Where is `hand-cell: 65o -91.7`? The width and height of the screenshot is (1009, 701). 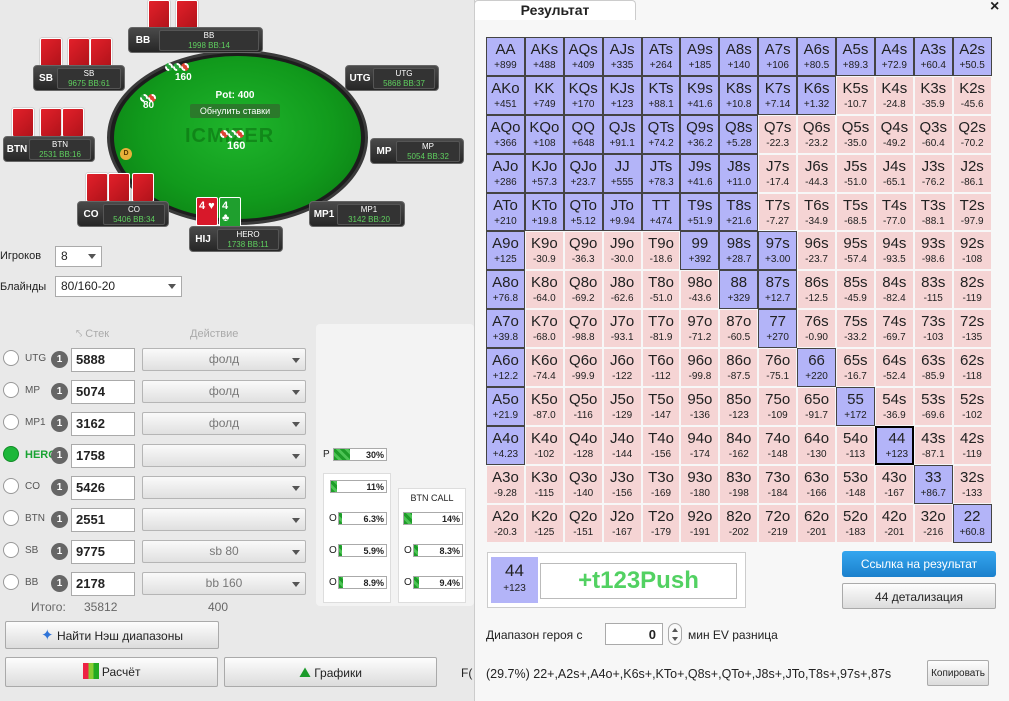
hand-cell: 65o -91.7 is located at coordinates (817, 406).